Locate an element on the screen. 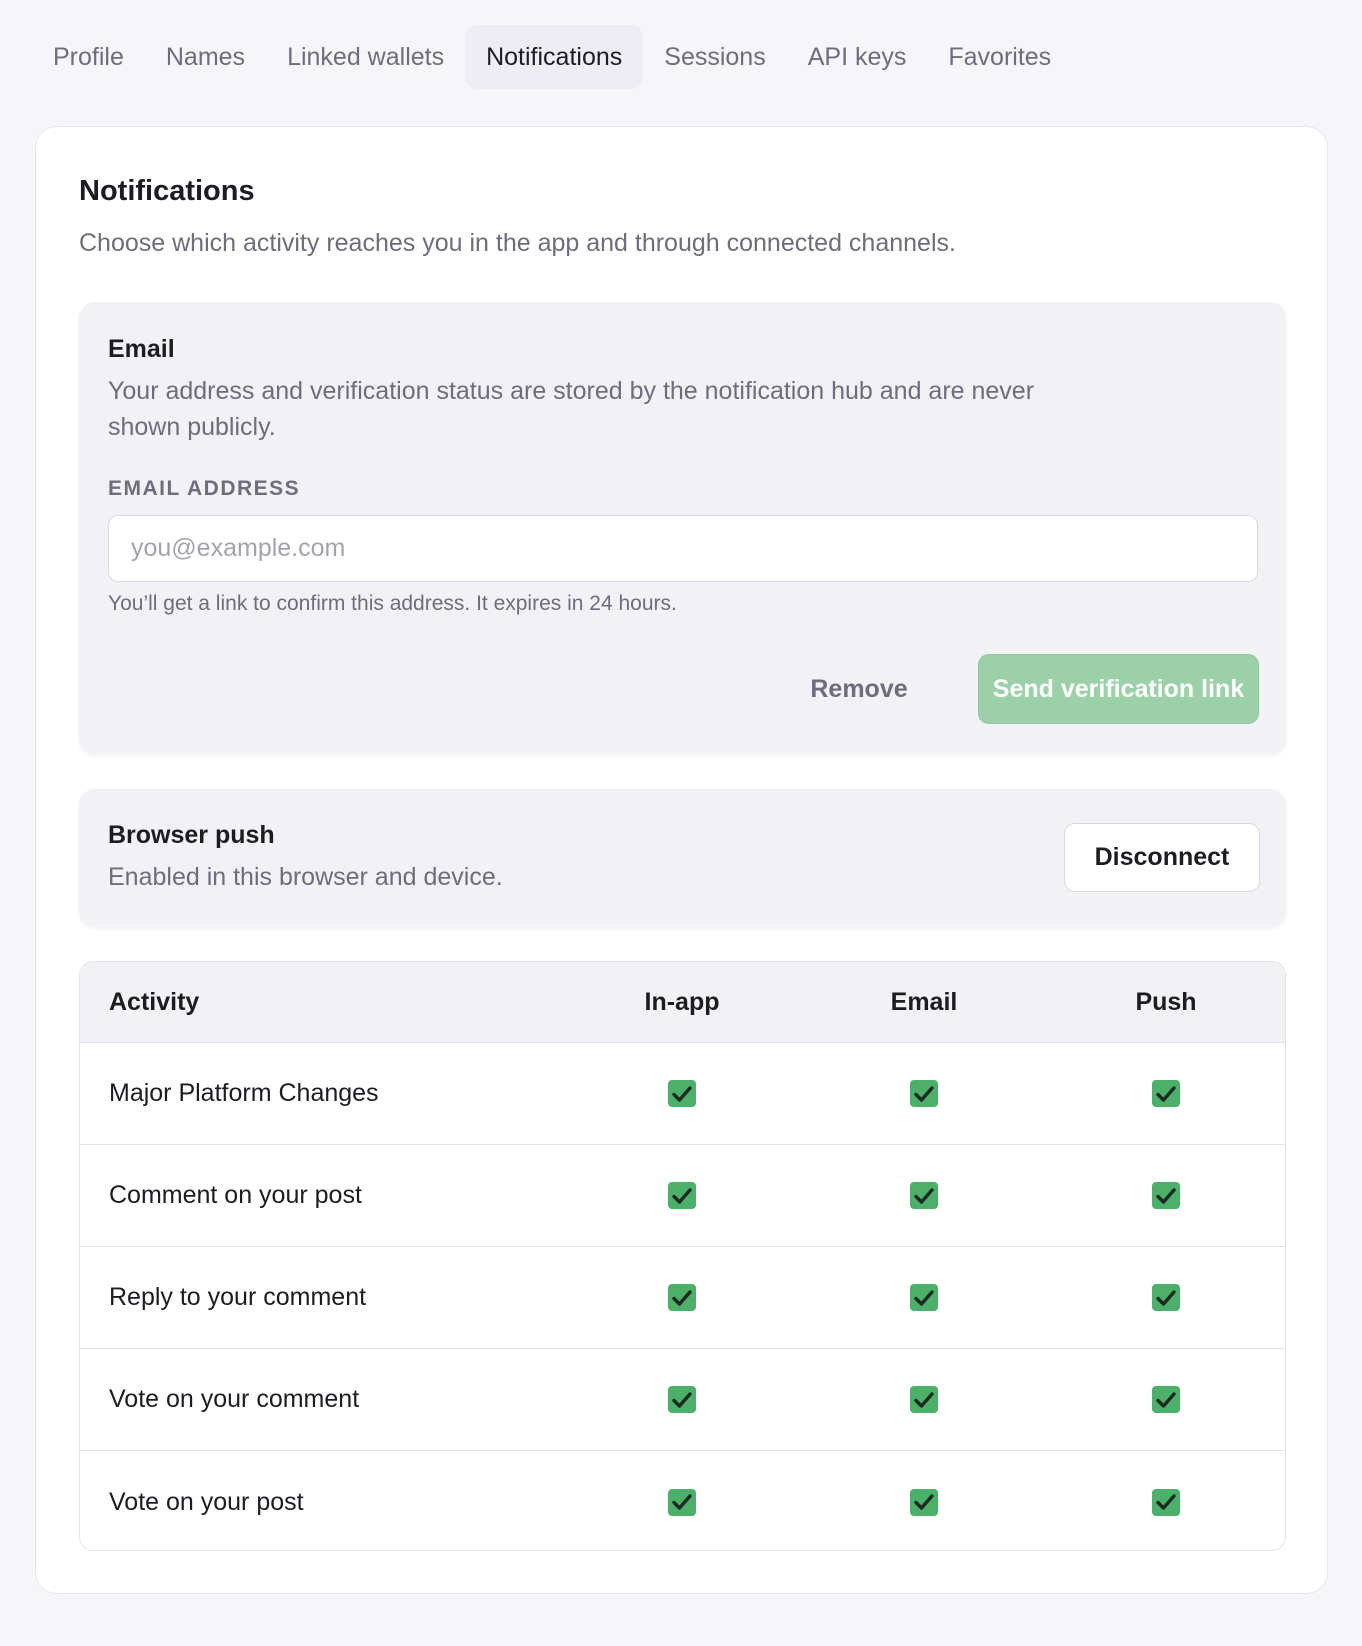 This screenshot has width=1362, height=1646. tab-profile: Profile is located at coordinates (88, 57).